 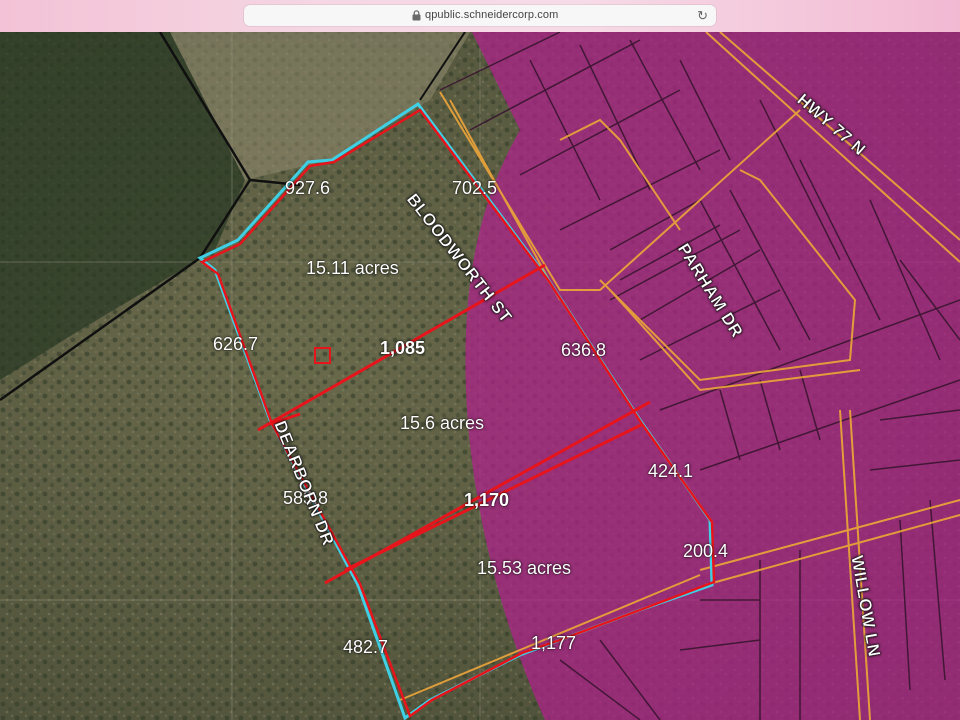 What do you see at coordinates (492, 15) in the screenshot?
I see `address-url: qpublic.schneidercorp.com` at bounding box center [492, 15].